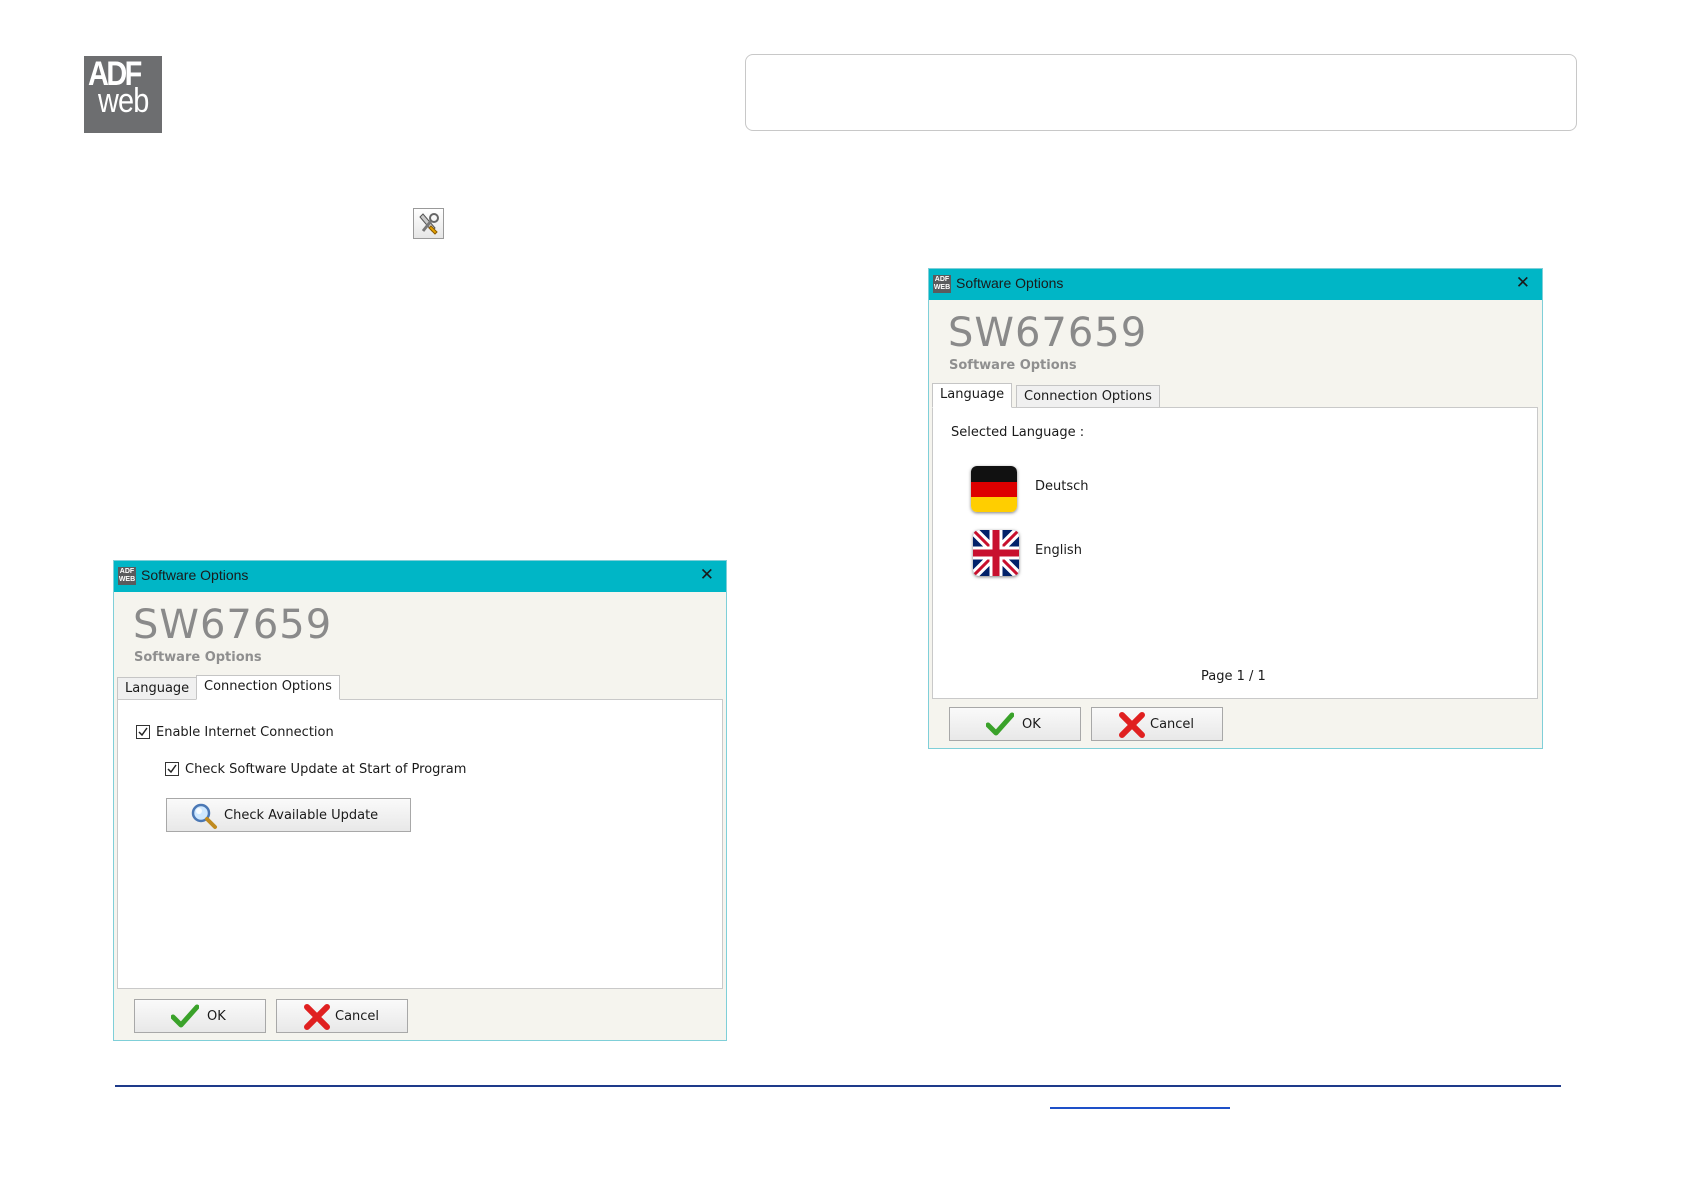 This screenshot has width=1685, height=1191. I want to click on language-deutsch: Deutsch, so click(1062, 486).